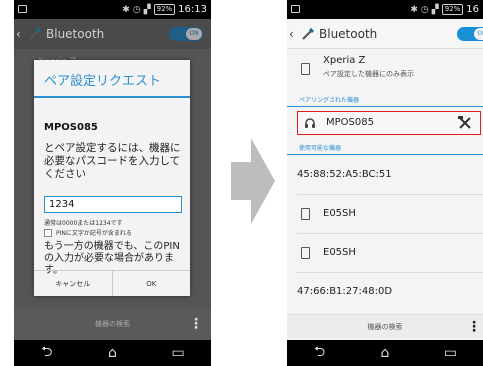  Describe the element at coordinates (310, 123) in the screenshot. I see `headset-icon` at that location.